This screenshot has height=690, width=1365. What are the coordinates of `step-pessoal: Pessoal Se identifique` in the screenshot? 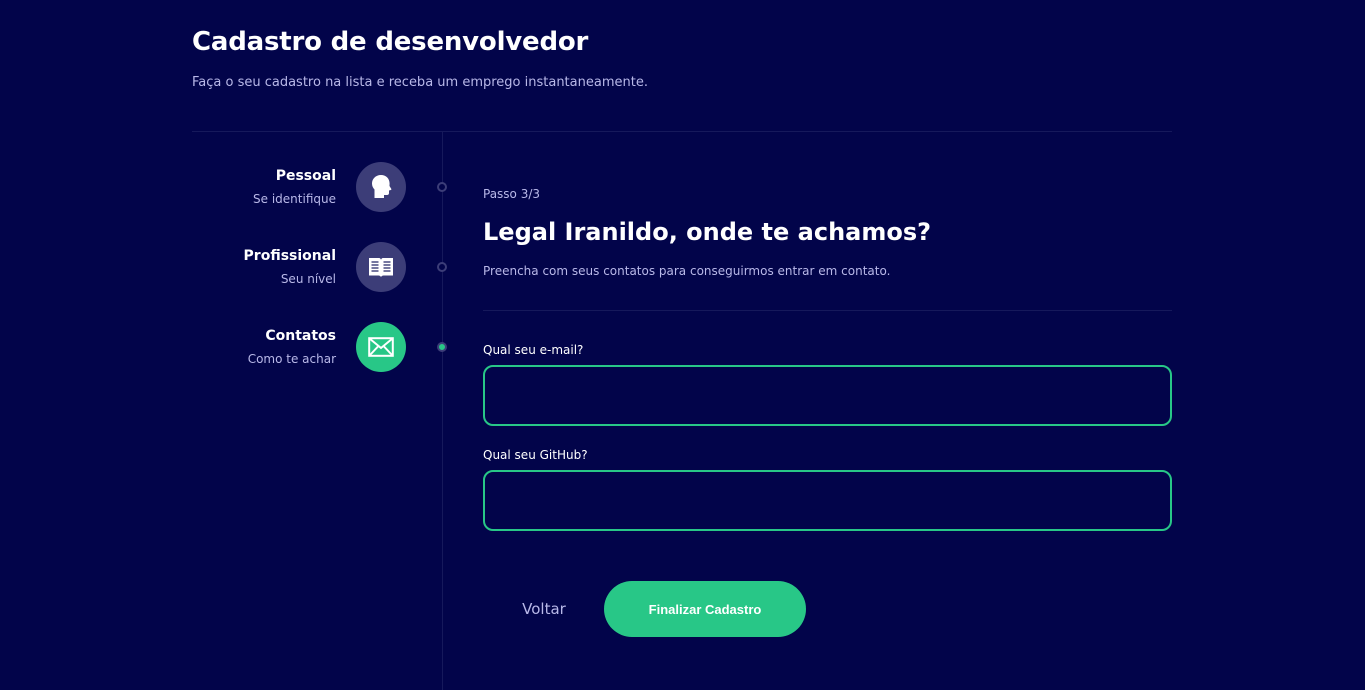 It's located at (325, 187).